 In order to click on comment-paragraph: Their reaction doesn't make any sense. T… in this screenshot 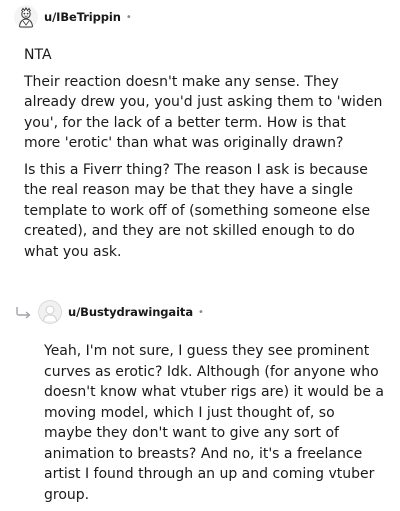, I will do `click(203, 112)`.